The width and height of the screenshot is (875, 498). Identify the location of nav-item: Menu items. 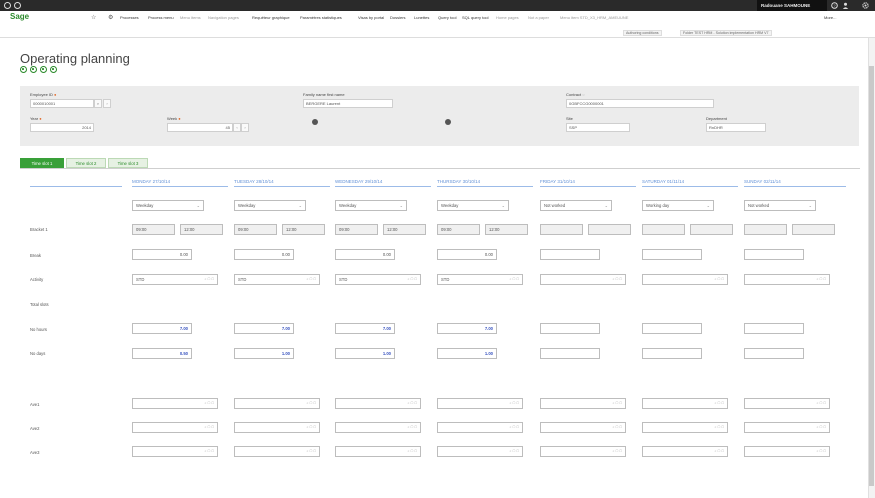
(190, 17).